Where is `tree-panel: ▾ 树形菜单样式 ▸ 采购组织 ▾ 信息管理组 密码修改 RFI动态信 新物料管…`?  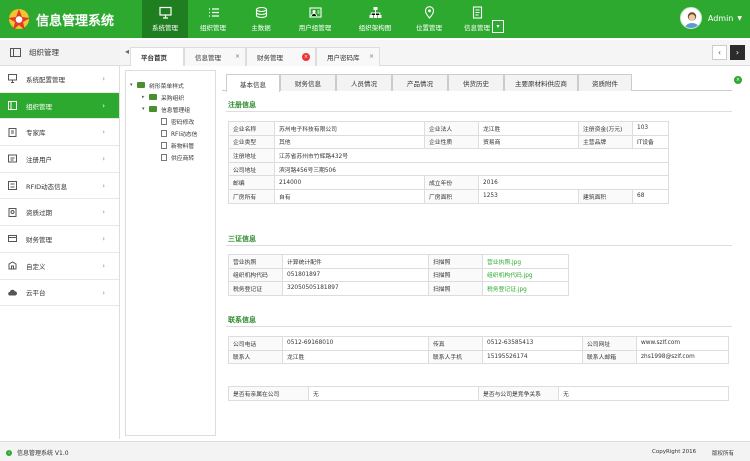 tree-panel: ▾ 树形菜单样式 ▸ 采购组织 ▾ 信息管理组 密码修改 RFI动态信 新物料管… is located at coordinates (170, 253).